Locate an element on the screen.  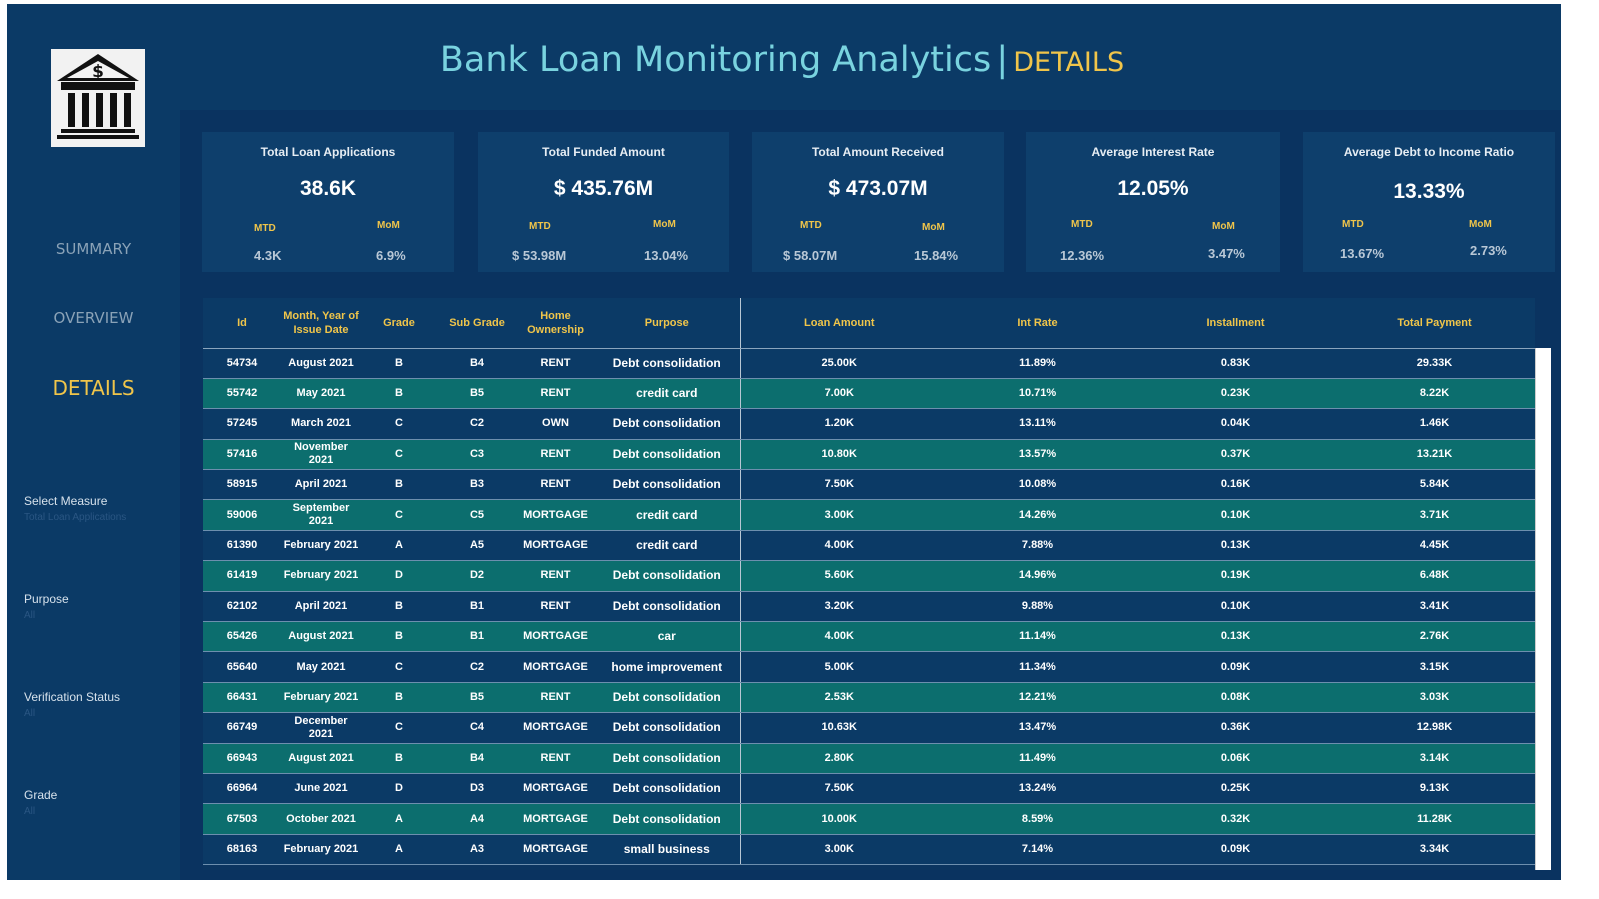
filter-value: Total Loan Applications is located at coordinates (99, 517).